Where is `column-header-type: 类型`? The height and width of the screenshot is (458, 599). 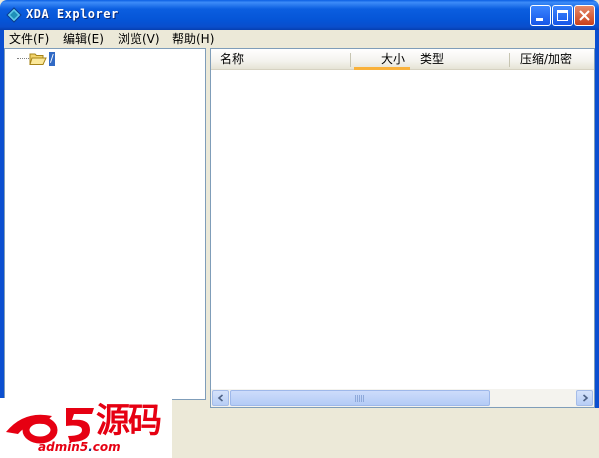
column-header-type: 类型 is located at coordinates (432, 59).